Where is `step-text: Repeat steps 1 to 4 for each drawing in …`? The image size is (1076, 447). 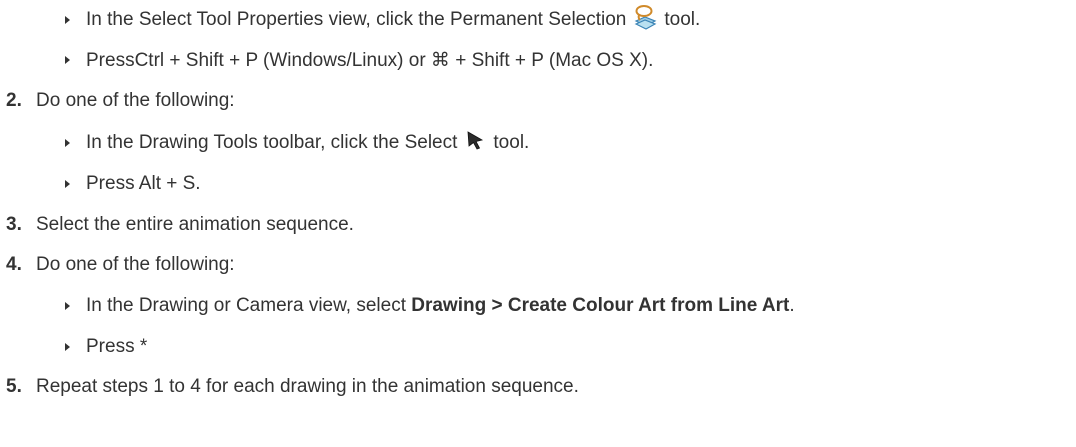
step-text: Repeat steps 1 to 4 for each drawing in … is located at coordinates (307, 386).